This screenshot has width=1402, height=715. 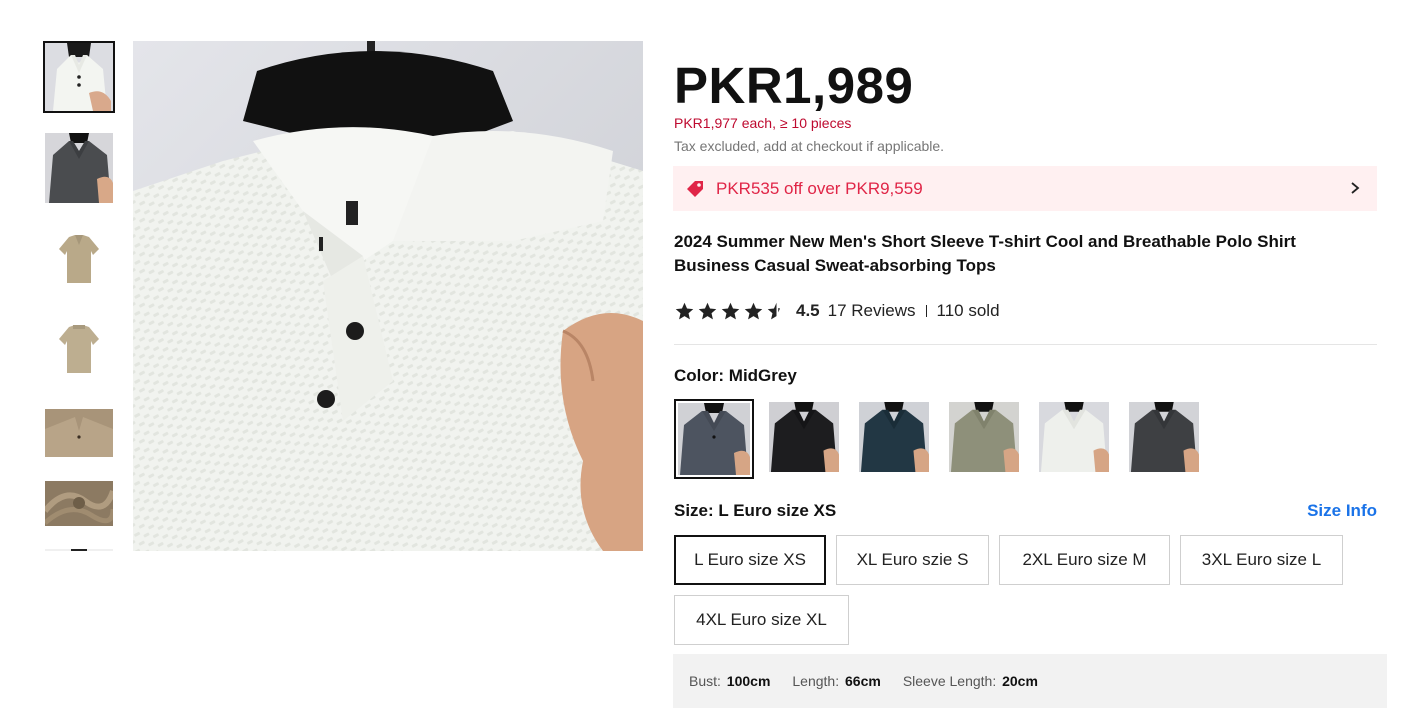 What do you see at coordinates (949, 681) in the screenshot?
I see `measure-label: Sleeve Length:` at bounding box center [949, 681].